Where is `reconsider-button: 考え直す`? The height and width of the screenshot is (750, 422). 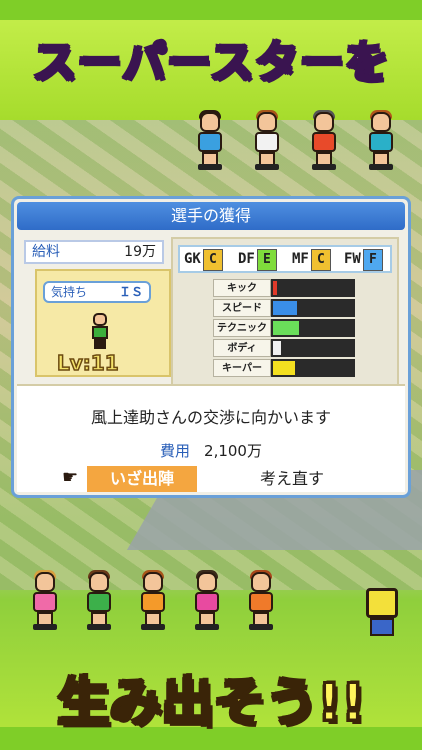 reconsider-button: 考え直す is located at coordinates (292, 479).